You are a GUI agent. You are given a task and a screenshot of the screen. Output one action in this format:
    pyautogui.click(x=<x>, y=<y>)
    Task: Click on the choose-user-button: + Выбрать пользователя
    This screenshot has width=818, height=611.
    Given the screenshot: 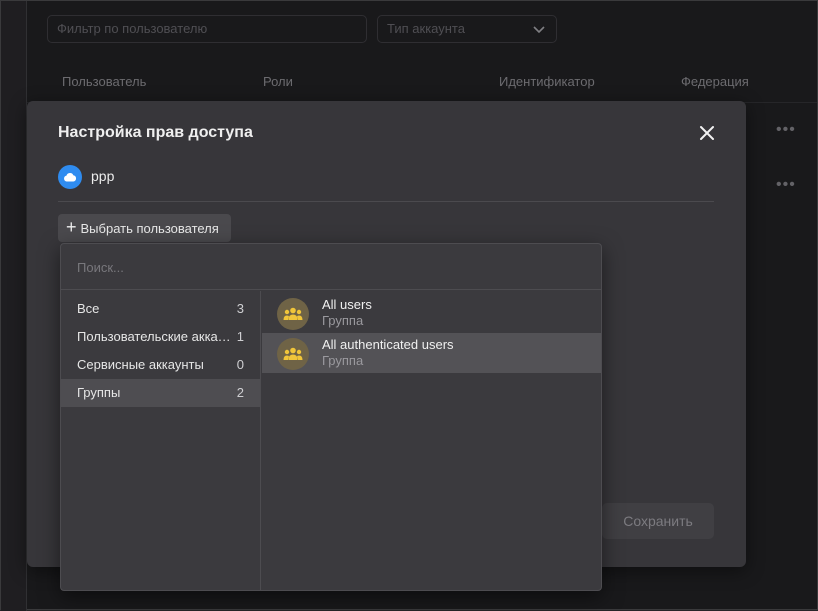 What is the action you would take?
    pyautogui.click(x=144, y=228)
    